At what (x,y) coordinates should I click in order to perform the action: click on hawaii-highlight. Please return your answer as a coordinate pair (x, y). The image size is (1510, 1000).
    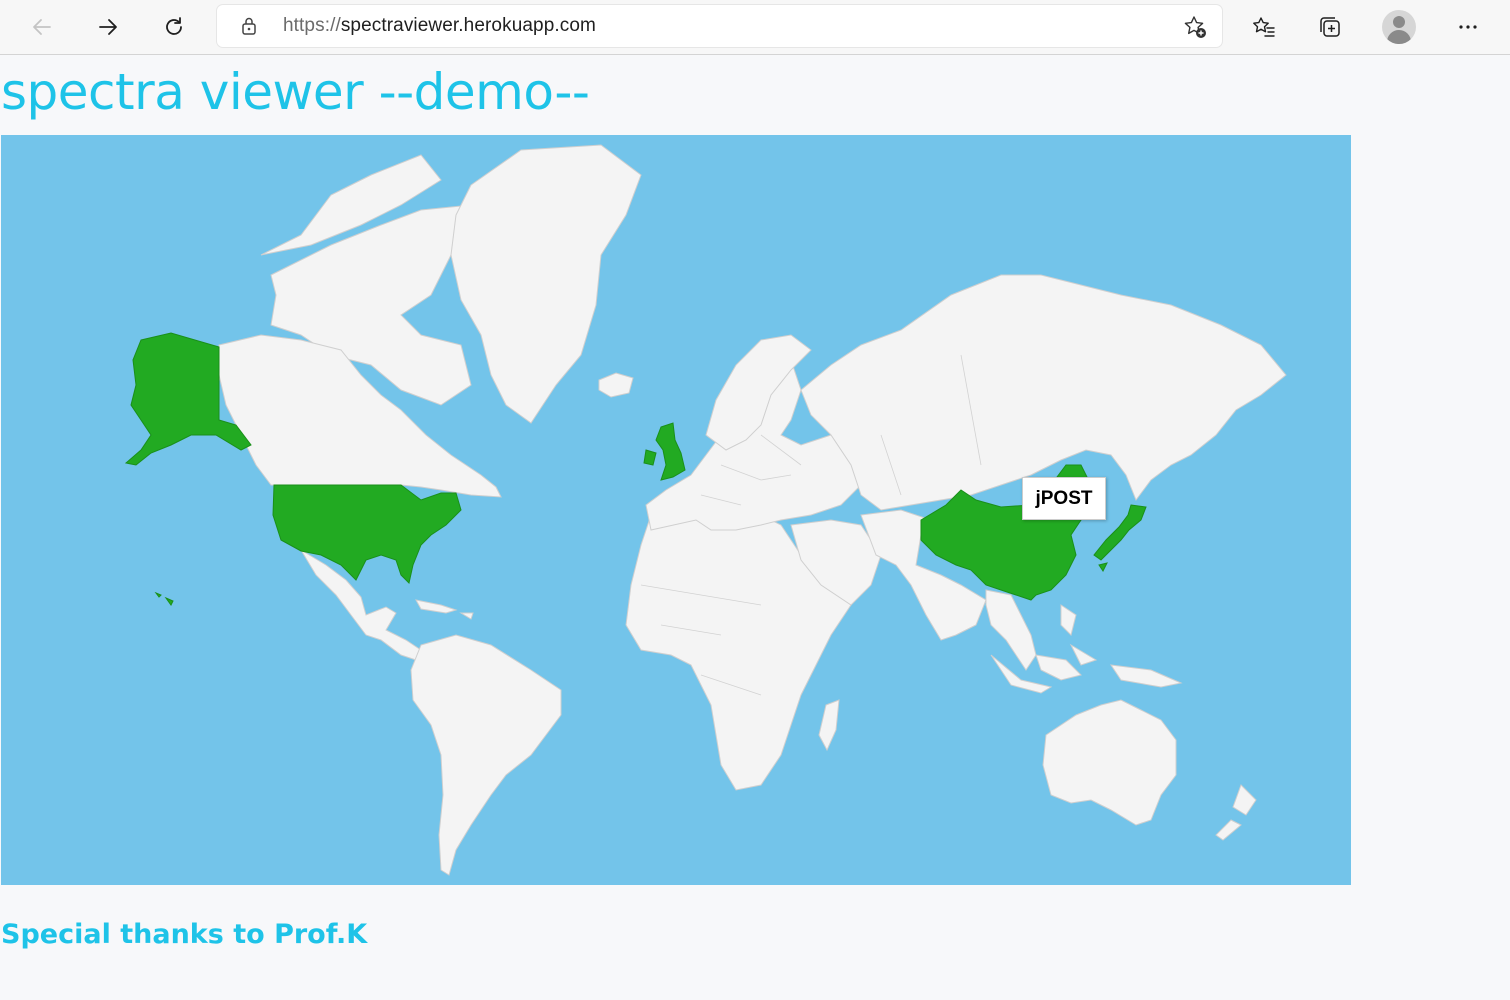
    Looking at the image, I should click on (164, 598).